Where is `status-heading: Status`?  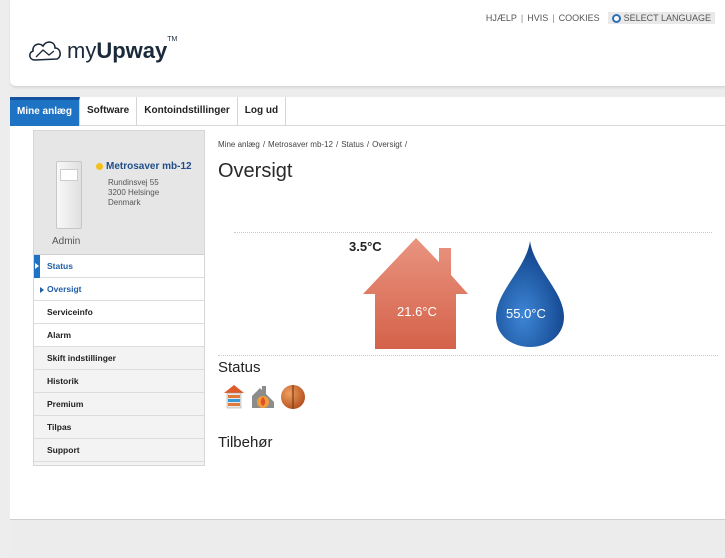 status-heading: Status is located at coordinates (239, 367).